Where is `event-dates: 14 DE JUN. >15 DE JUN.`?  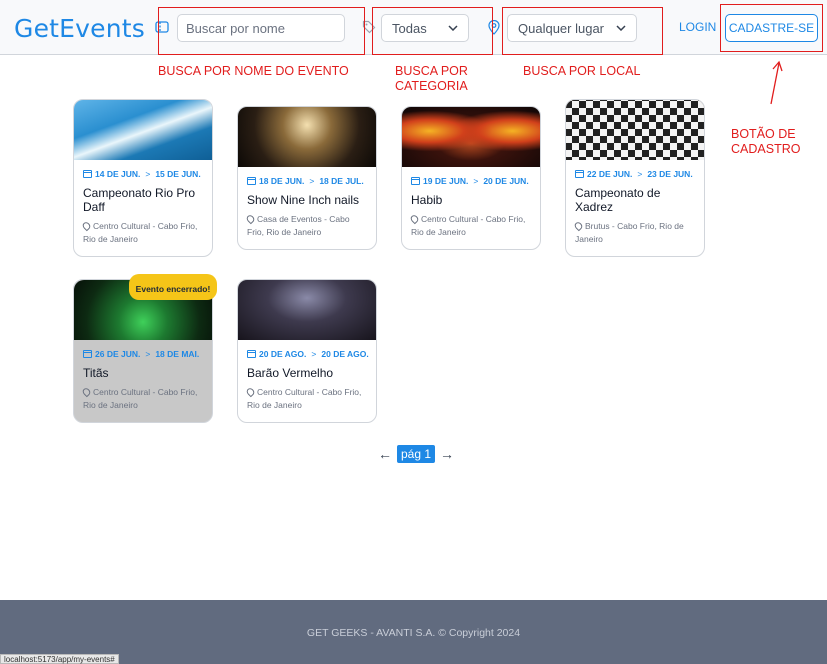 event-dates: 14 DE JUN. >15 DE JUN. is located at coordinates (147, 174).